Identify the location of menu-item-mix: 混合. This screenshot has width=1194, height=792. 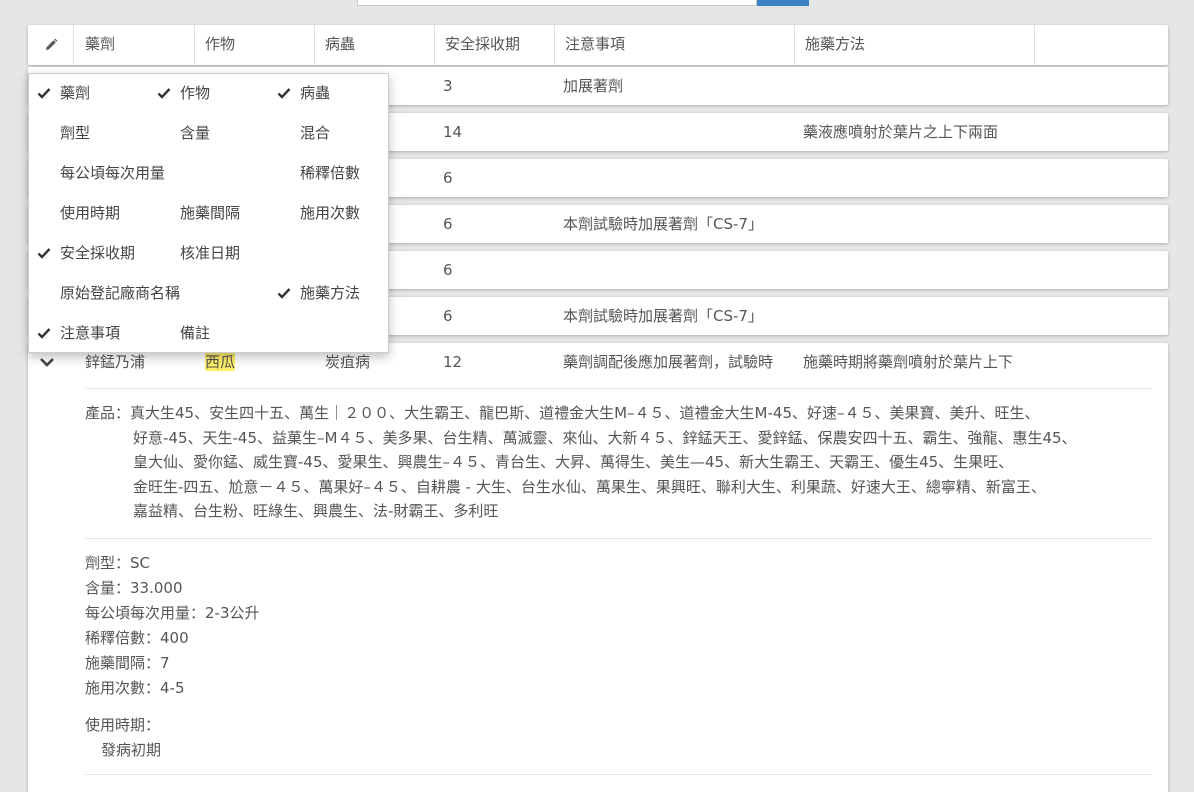
(315, 133).